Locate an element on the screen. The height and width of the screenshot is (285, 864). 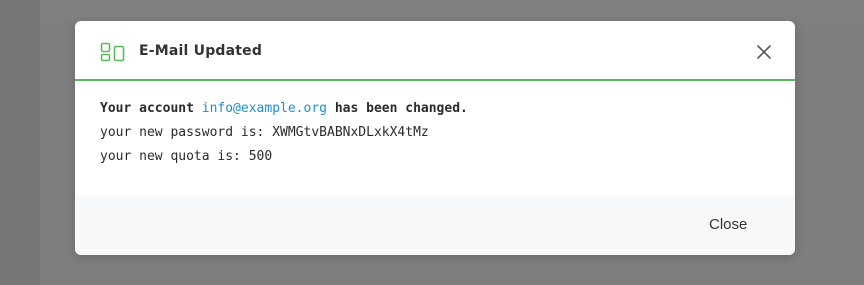
quota-value: 500 is located at coordinates (260, 156).